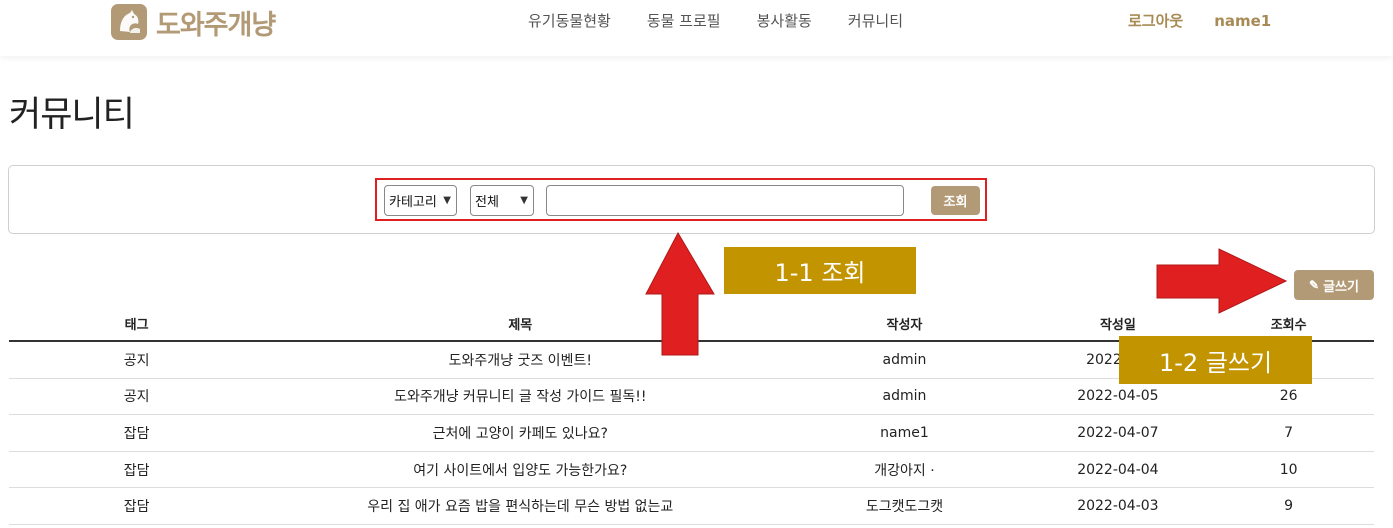 The height and width of the screenshot is (528, 1393). I want to click on search-input, so click(725, 200).